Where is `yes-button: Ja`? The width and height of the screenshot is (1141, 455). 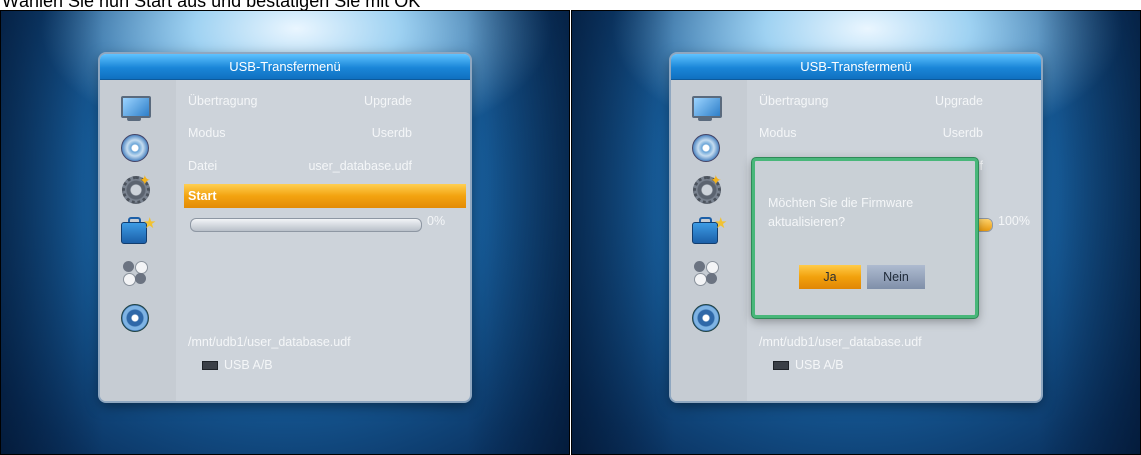 yes-button: Ja is located at coordinates (830, 277).